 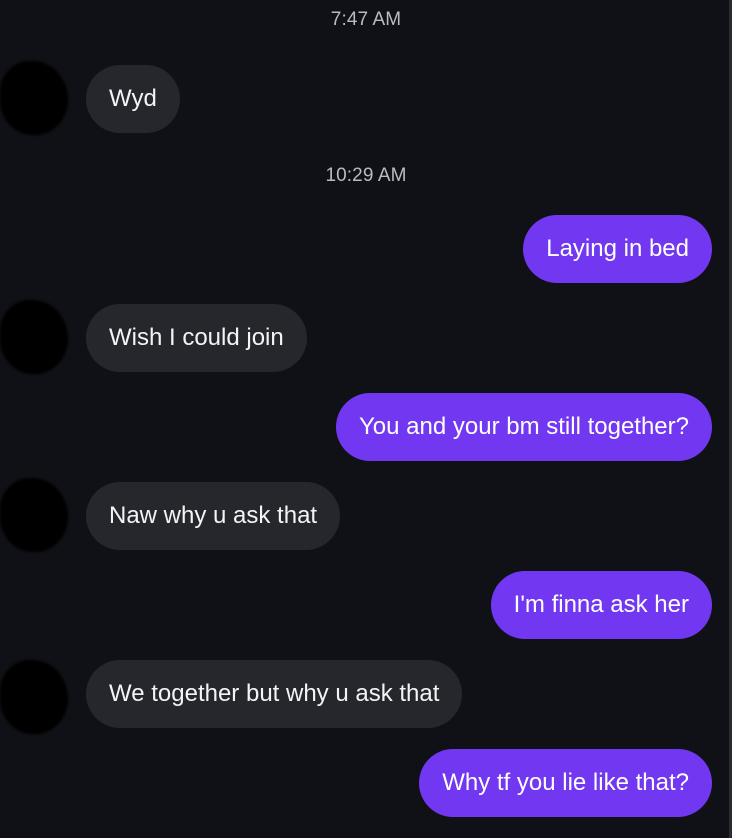 I want to click on outgoing-message-bubble: Laying in bed, so click(x=617, y=249).